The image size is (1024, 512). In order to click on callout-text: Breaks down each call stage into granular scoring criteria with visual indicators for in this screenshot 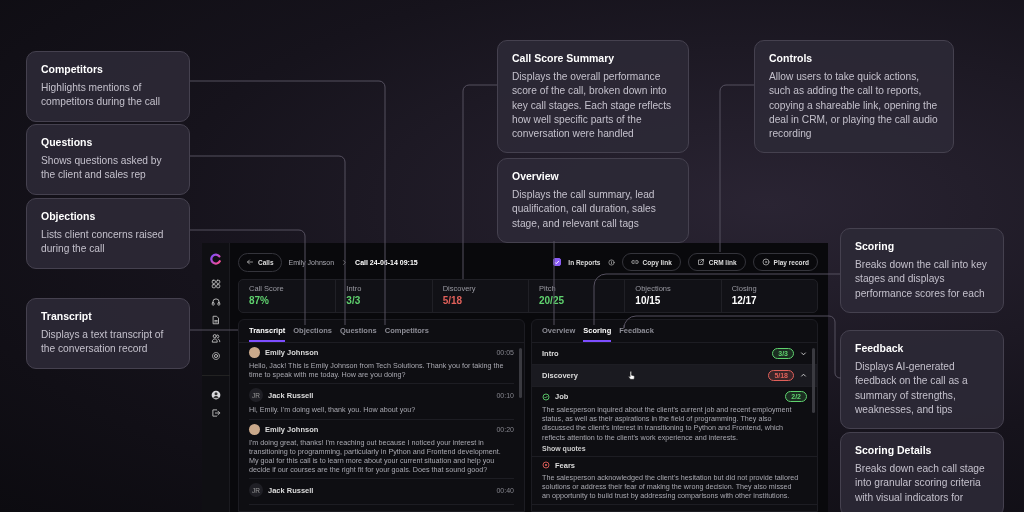, I will do `click(920, 483)`.